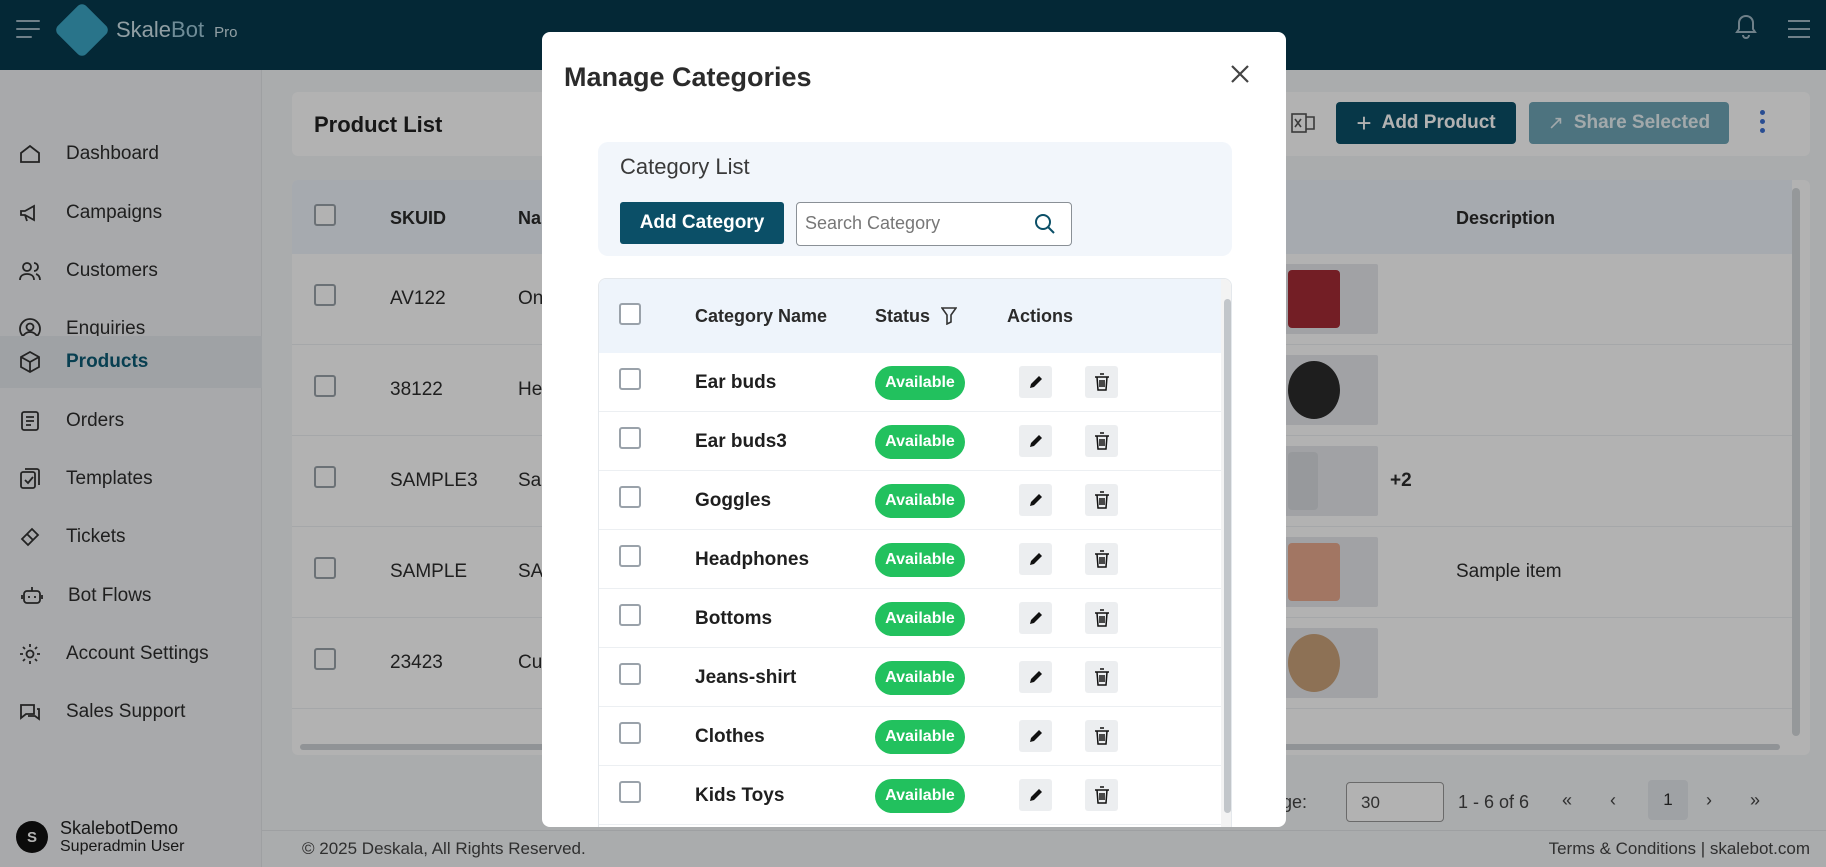 This screenshot has width=1826, height=867. I want to click on table-row: Kids Toys Available, so click(910, 795).